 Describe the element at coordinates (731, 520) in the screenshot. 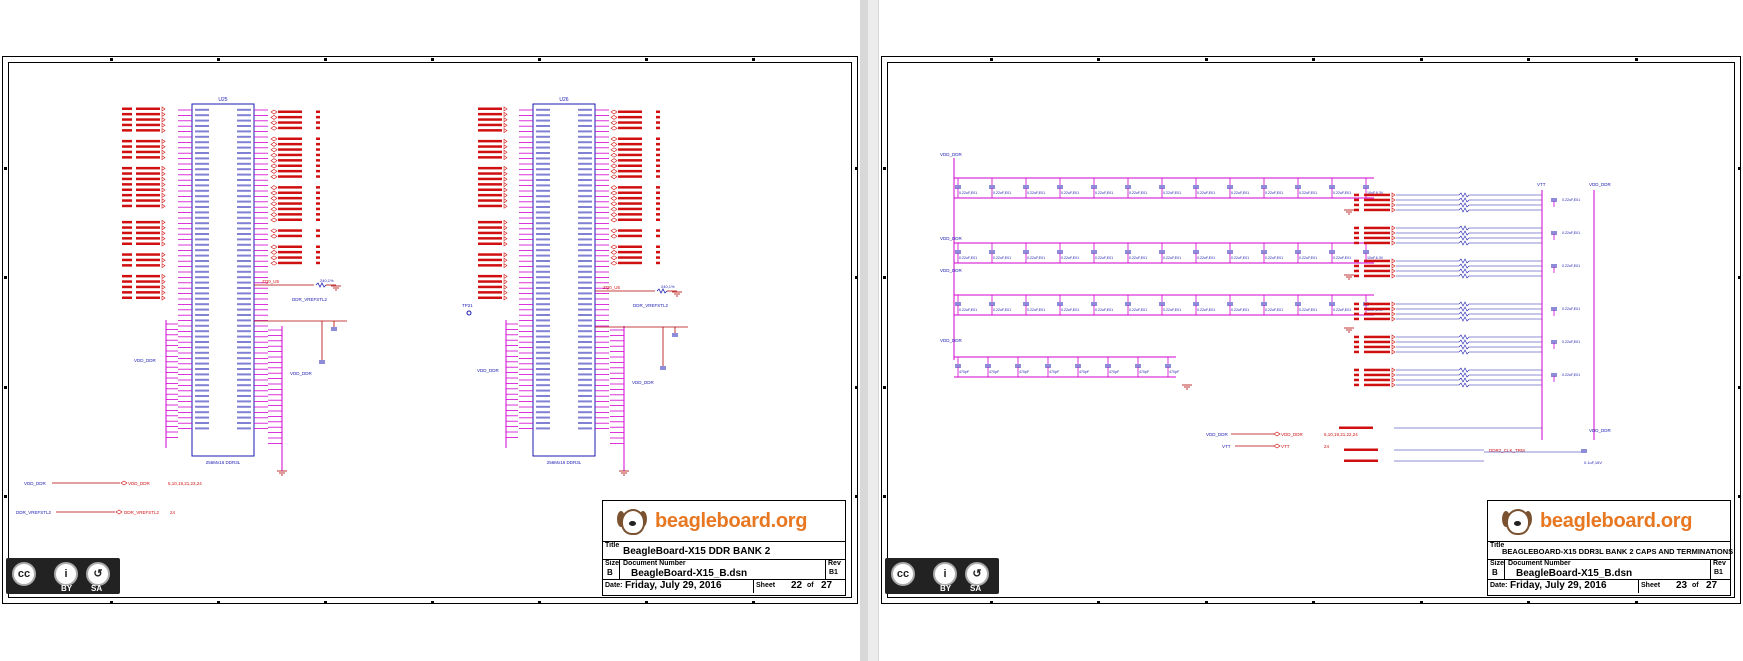

I see `logo-text: beagleboard.org` at that location.